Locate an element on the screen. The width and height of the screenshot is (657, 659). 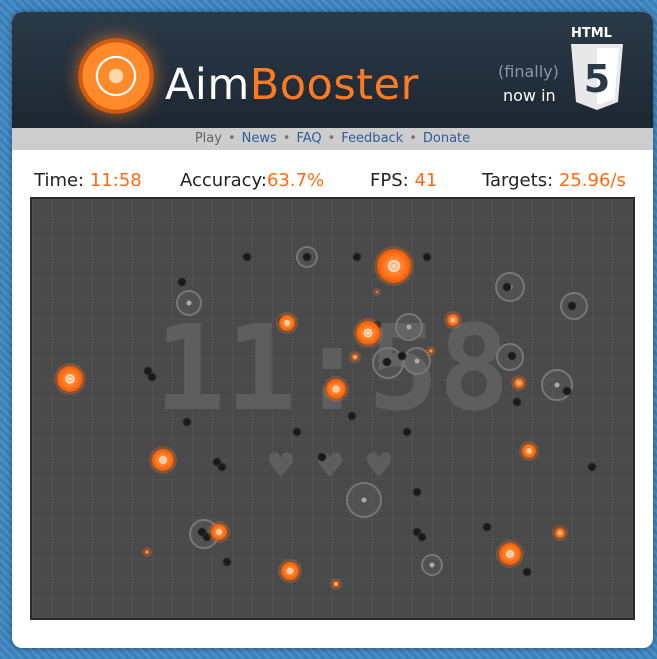
html5-shield-icon: 5 is located at coordinates (597, 77).